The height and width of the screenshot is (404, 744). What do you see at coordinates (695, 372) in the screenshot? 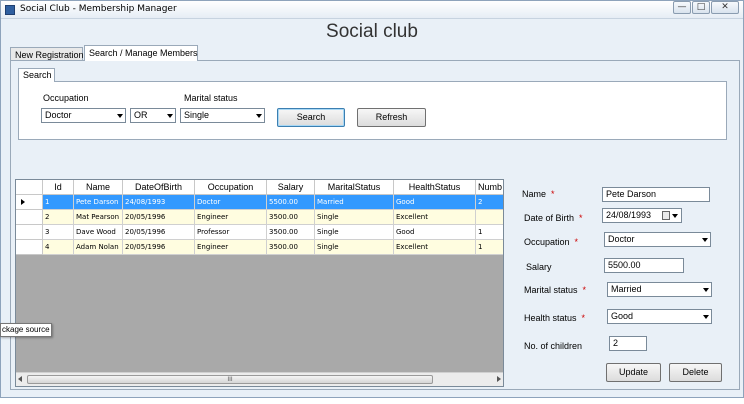
I see `delete-button: Delete` at bounding box center [695, 372].